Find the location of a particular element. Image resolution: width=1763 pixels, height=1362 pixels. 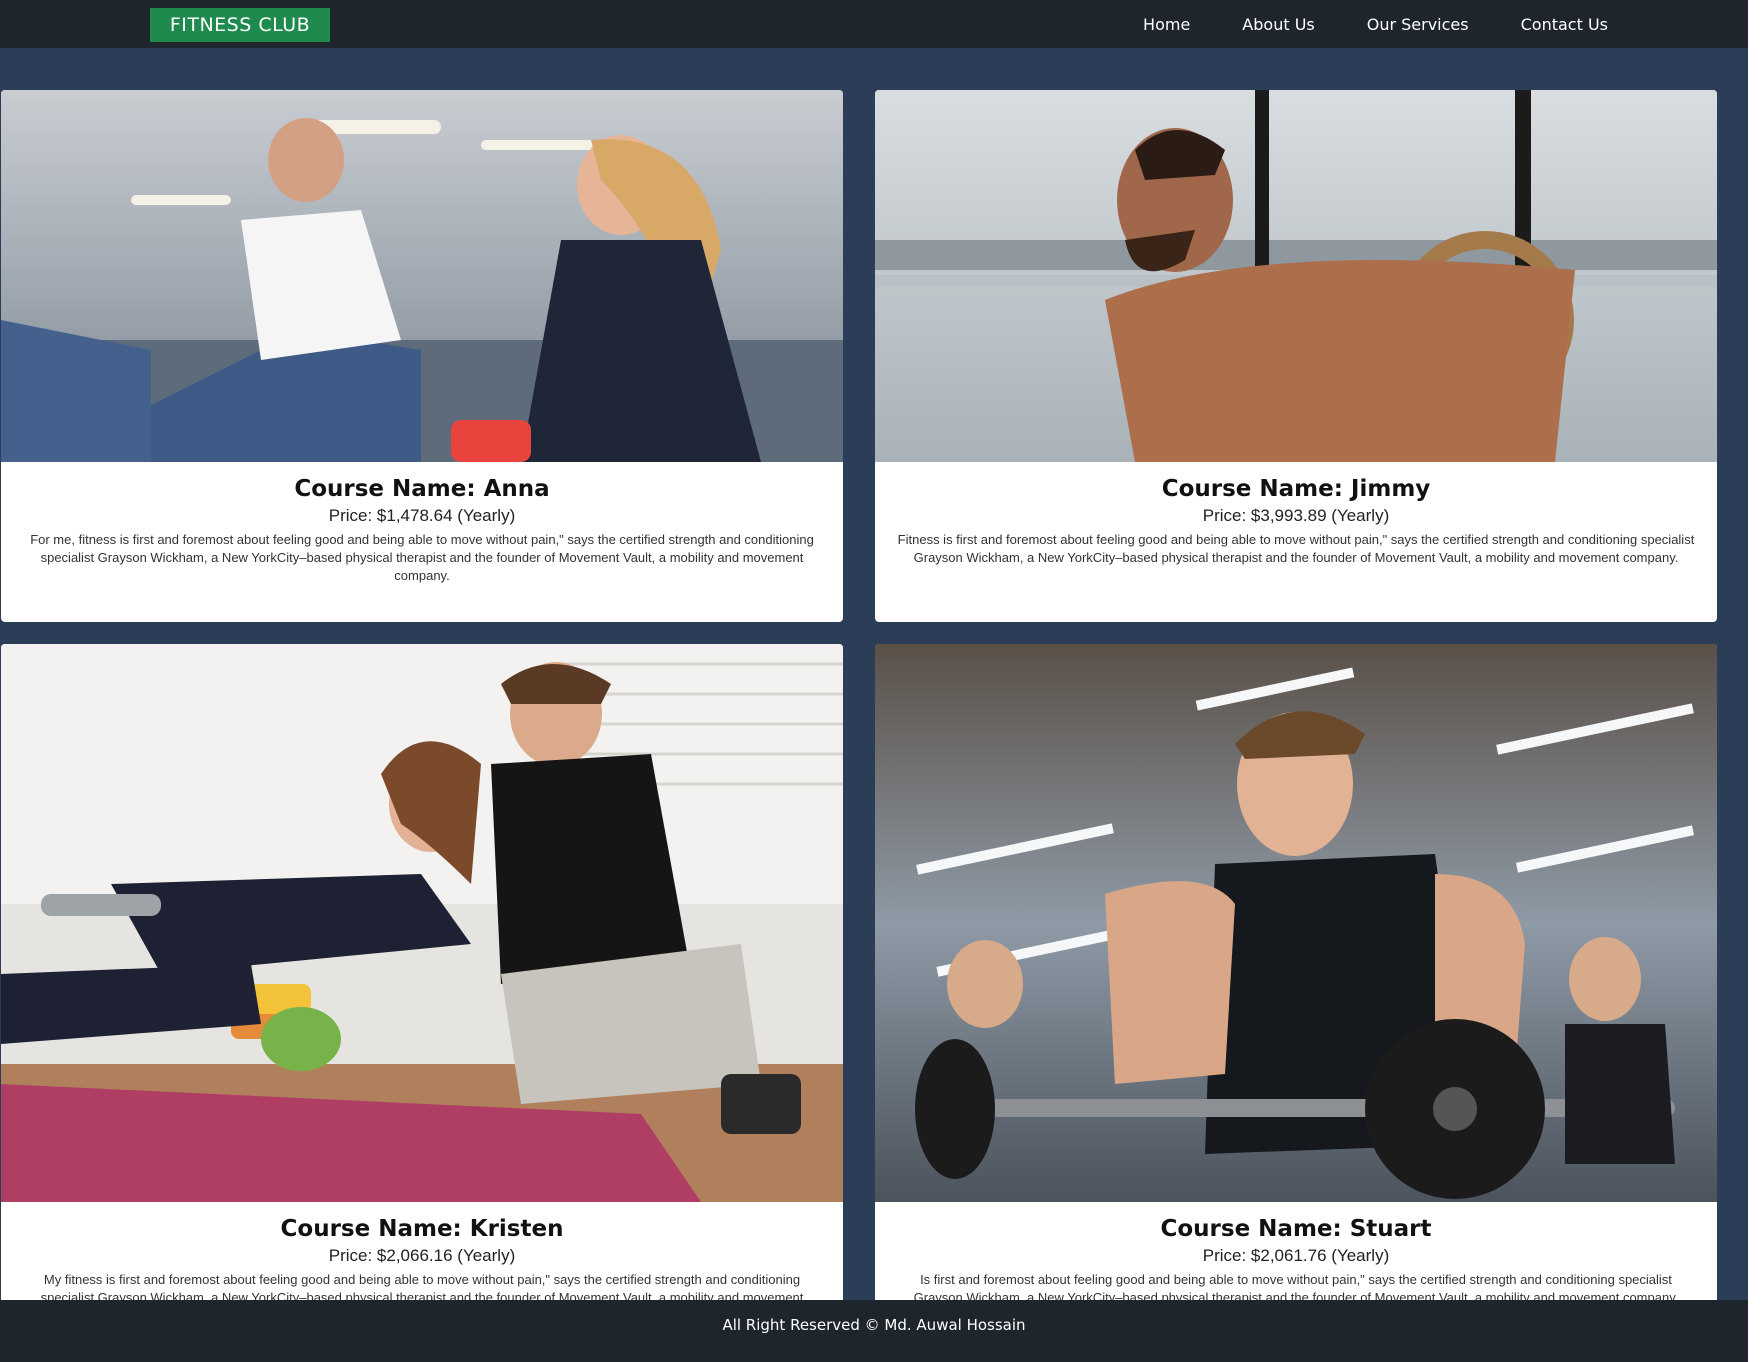

course-image-jimmy is located at coordinates (1296, 276).